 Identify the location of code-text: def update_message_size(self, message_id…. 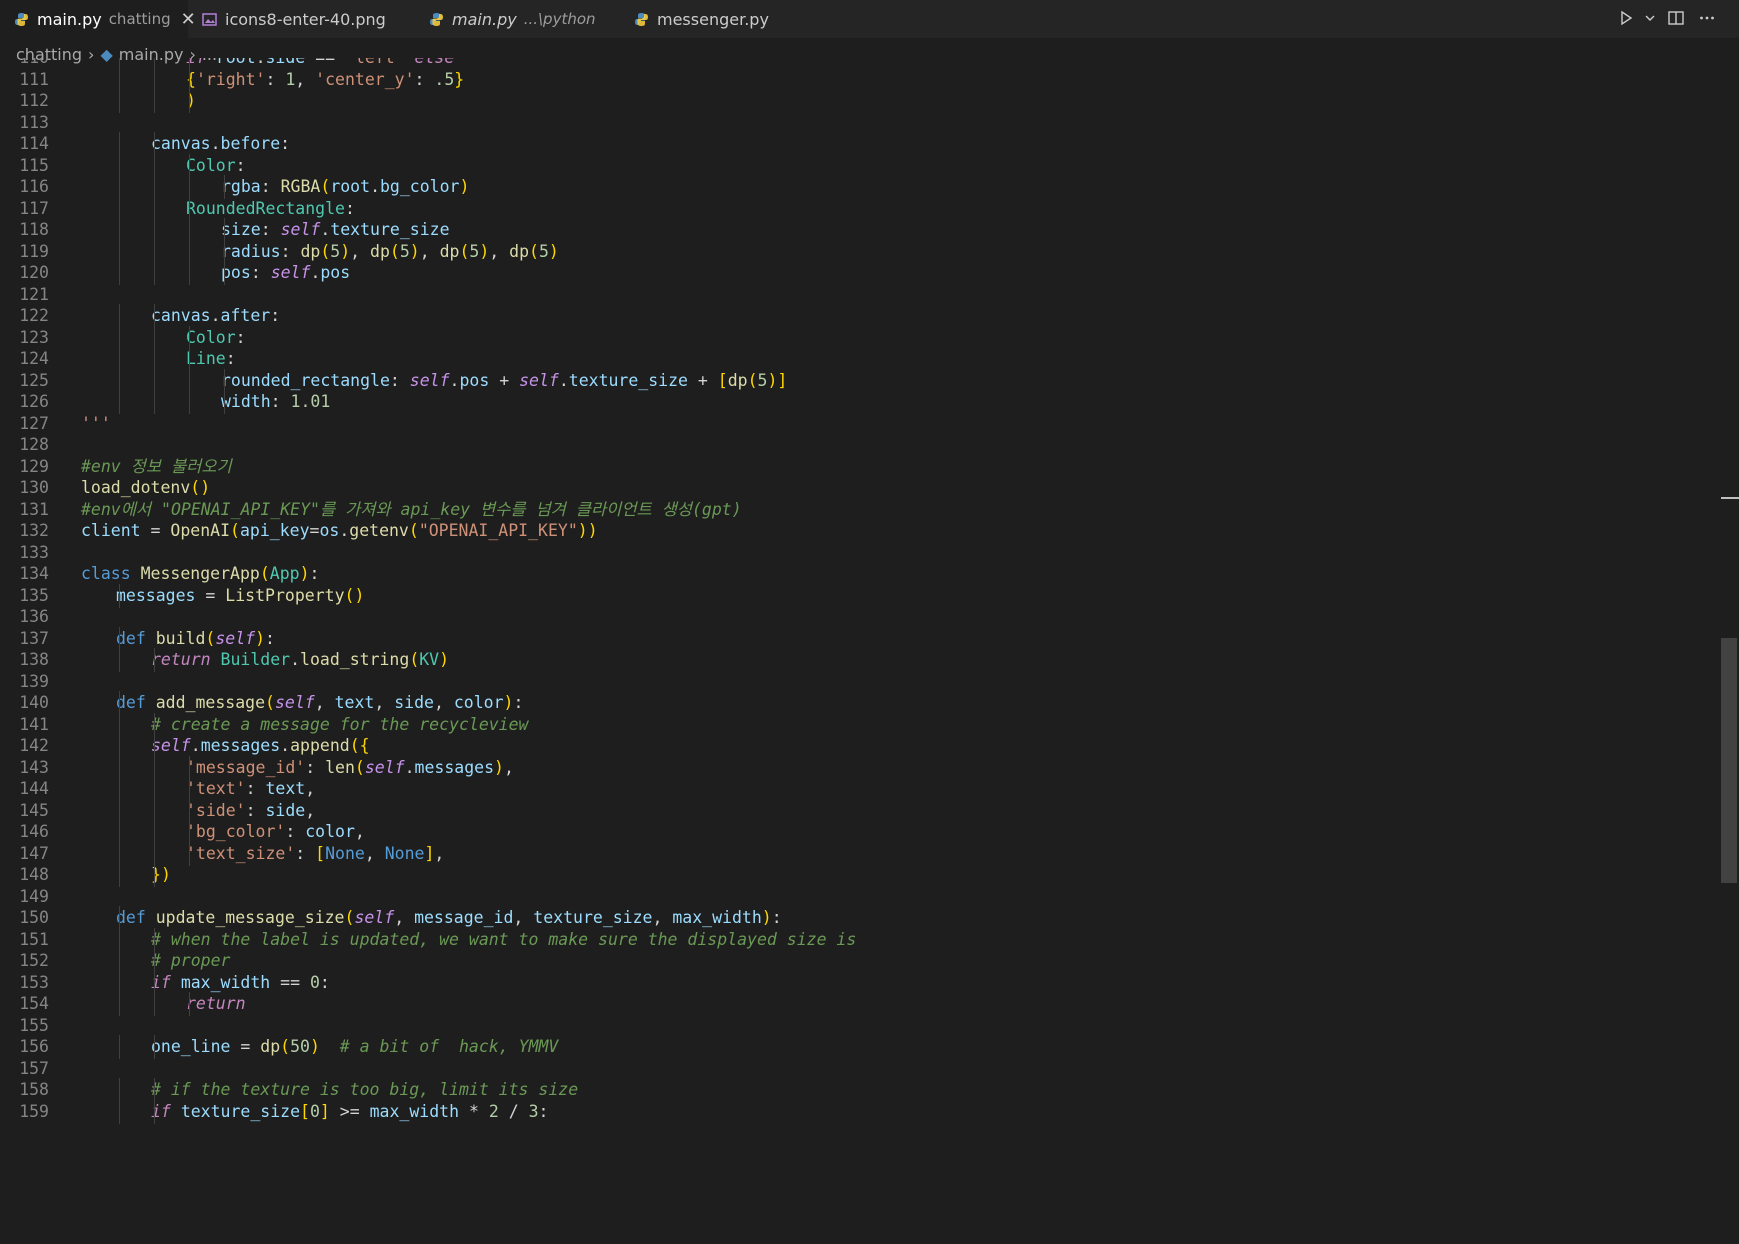
(449, 917).